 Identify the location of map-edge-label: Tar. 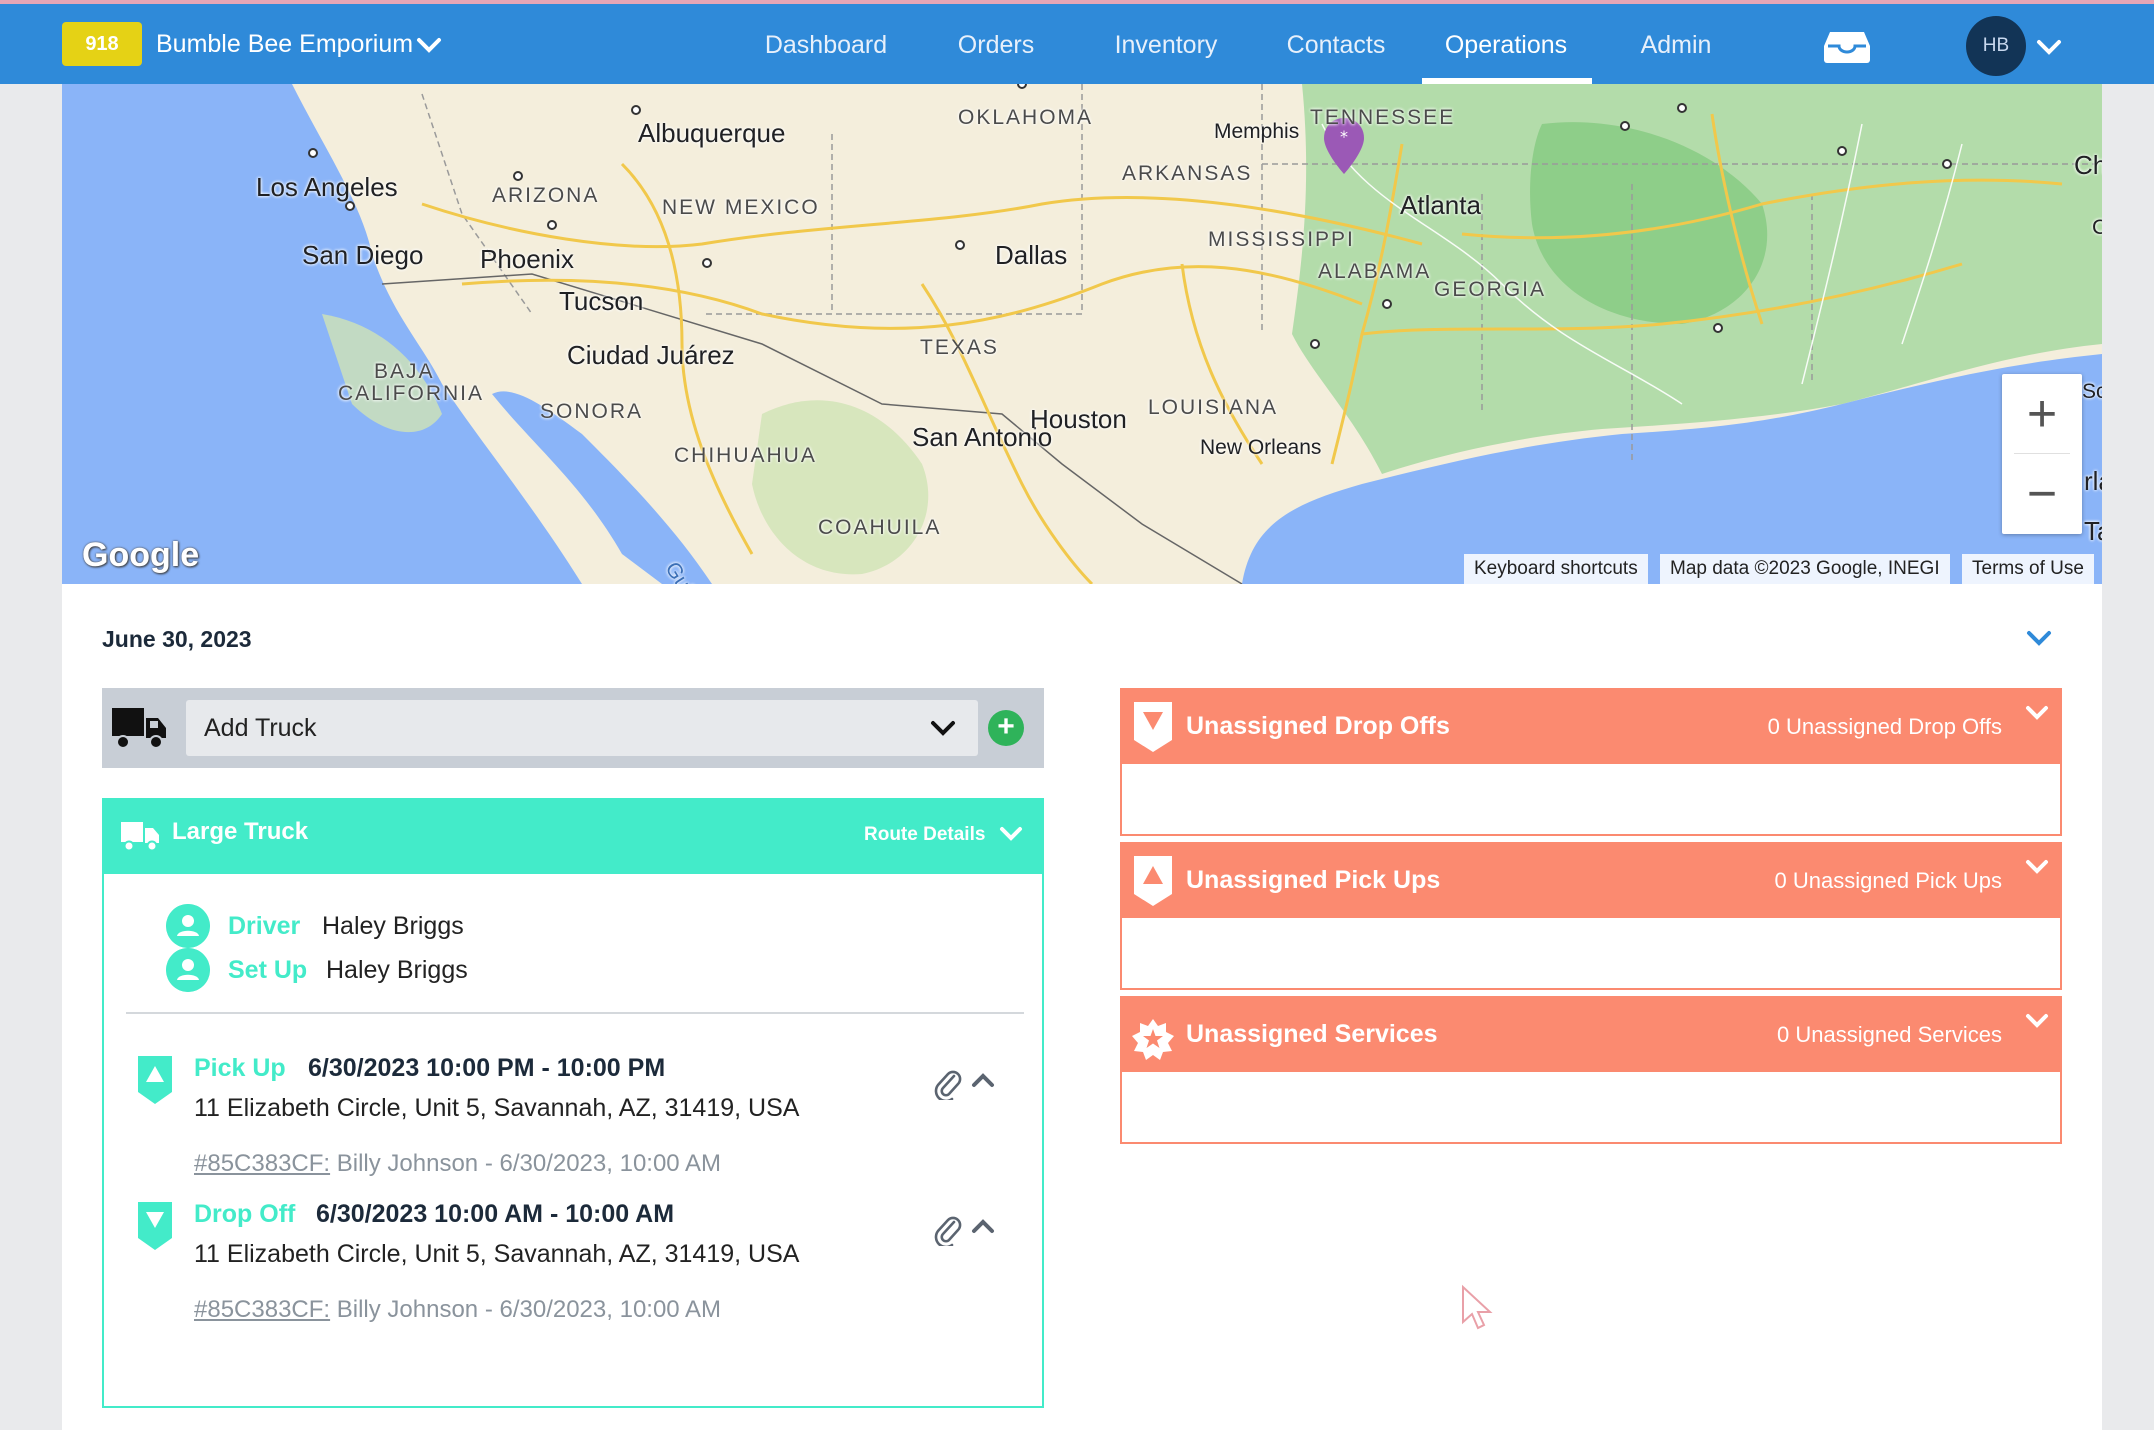
(2093, 531).